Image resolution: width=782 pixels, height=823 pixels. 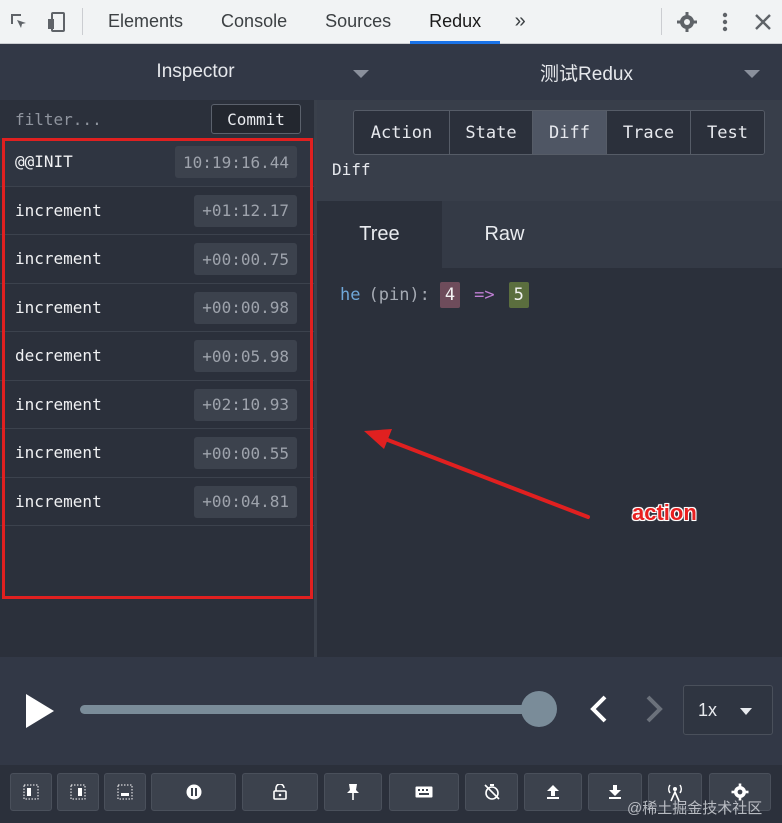 What do you see at coordinates (649, 132) in the screenshot?
I see `tab-trace: Trace` at bounding box center [649, 132].